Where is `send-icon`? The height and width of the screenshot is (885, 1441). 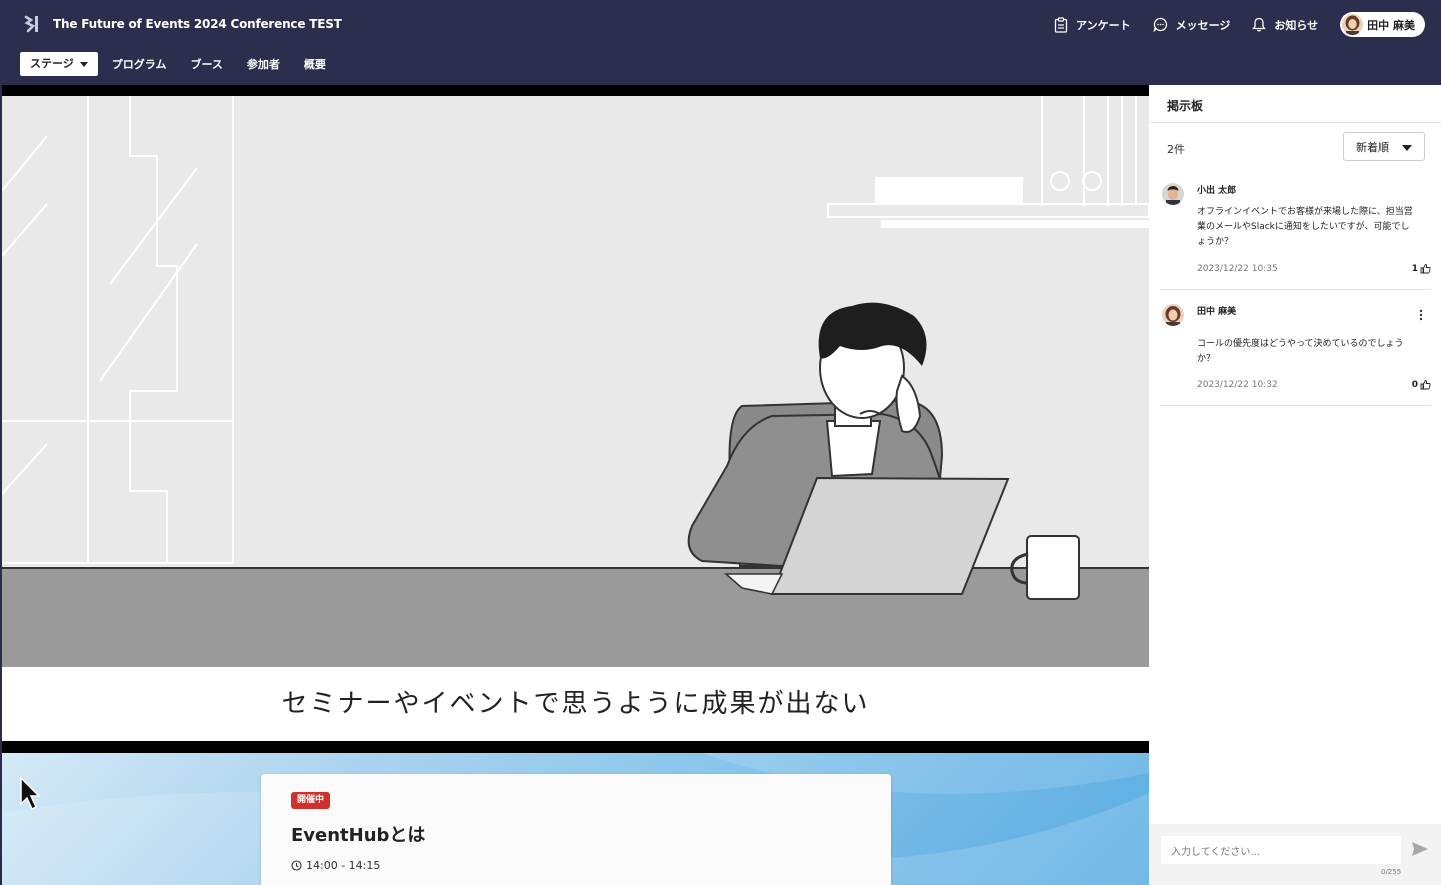 send-icon is located at coordinates (1420, 849).